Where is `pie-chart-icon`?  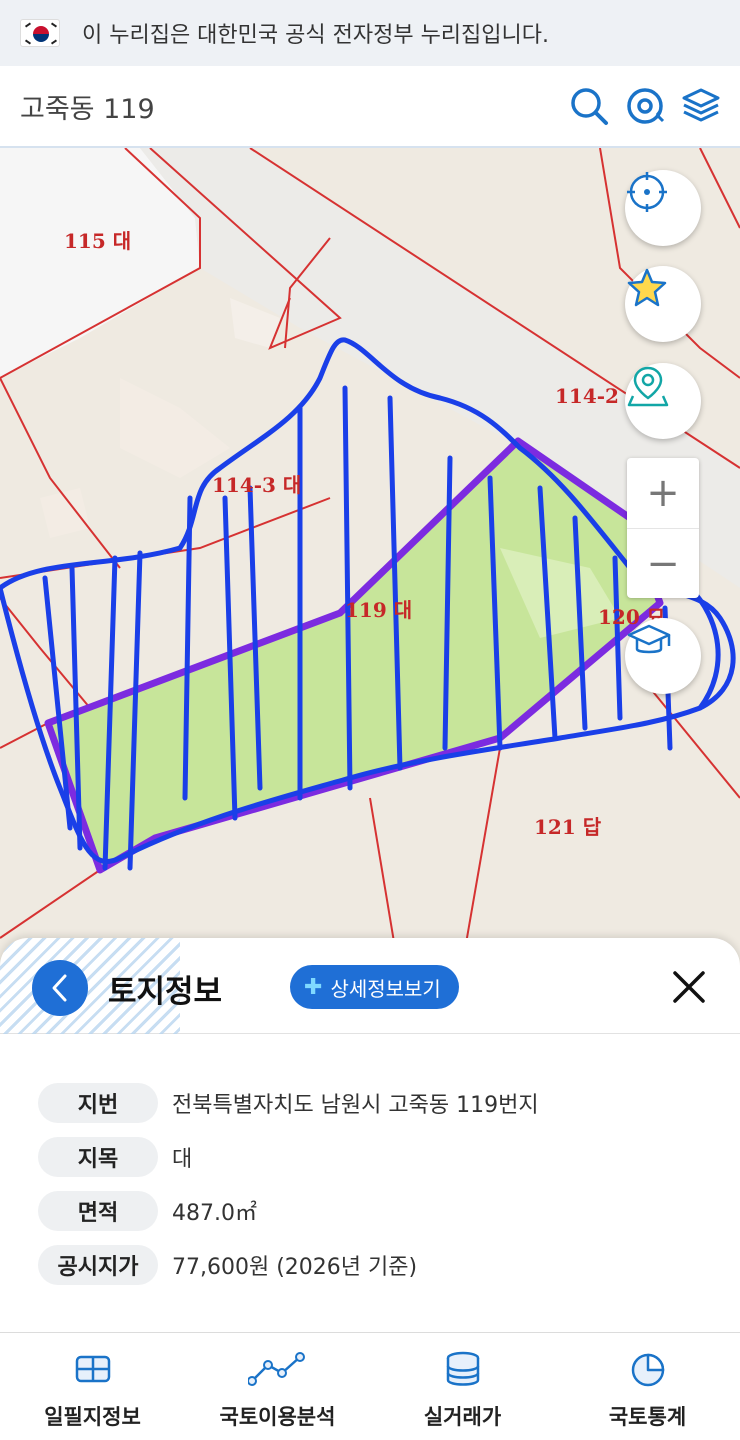 pie-chart-icon is located at coordinates (647, 1370).